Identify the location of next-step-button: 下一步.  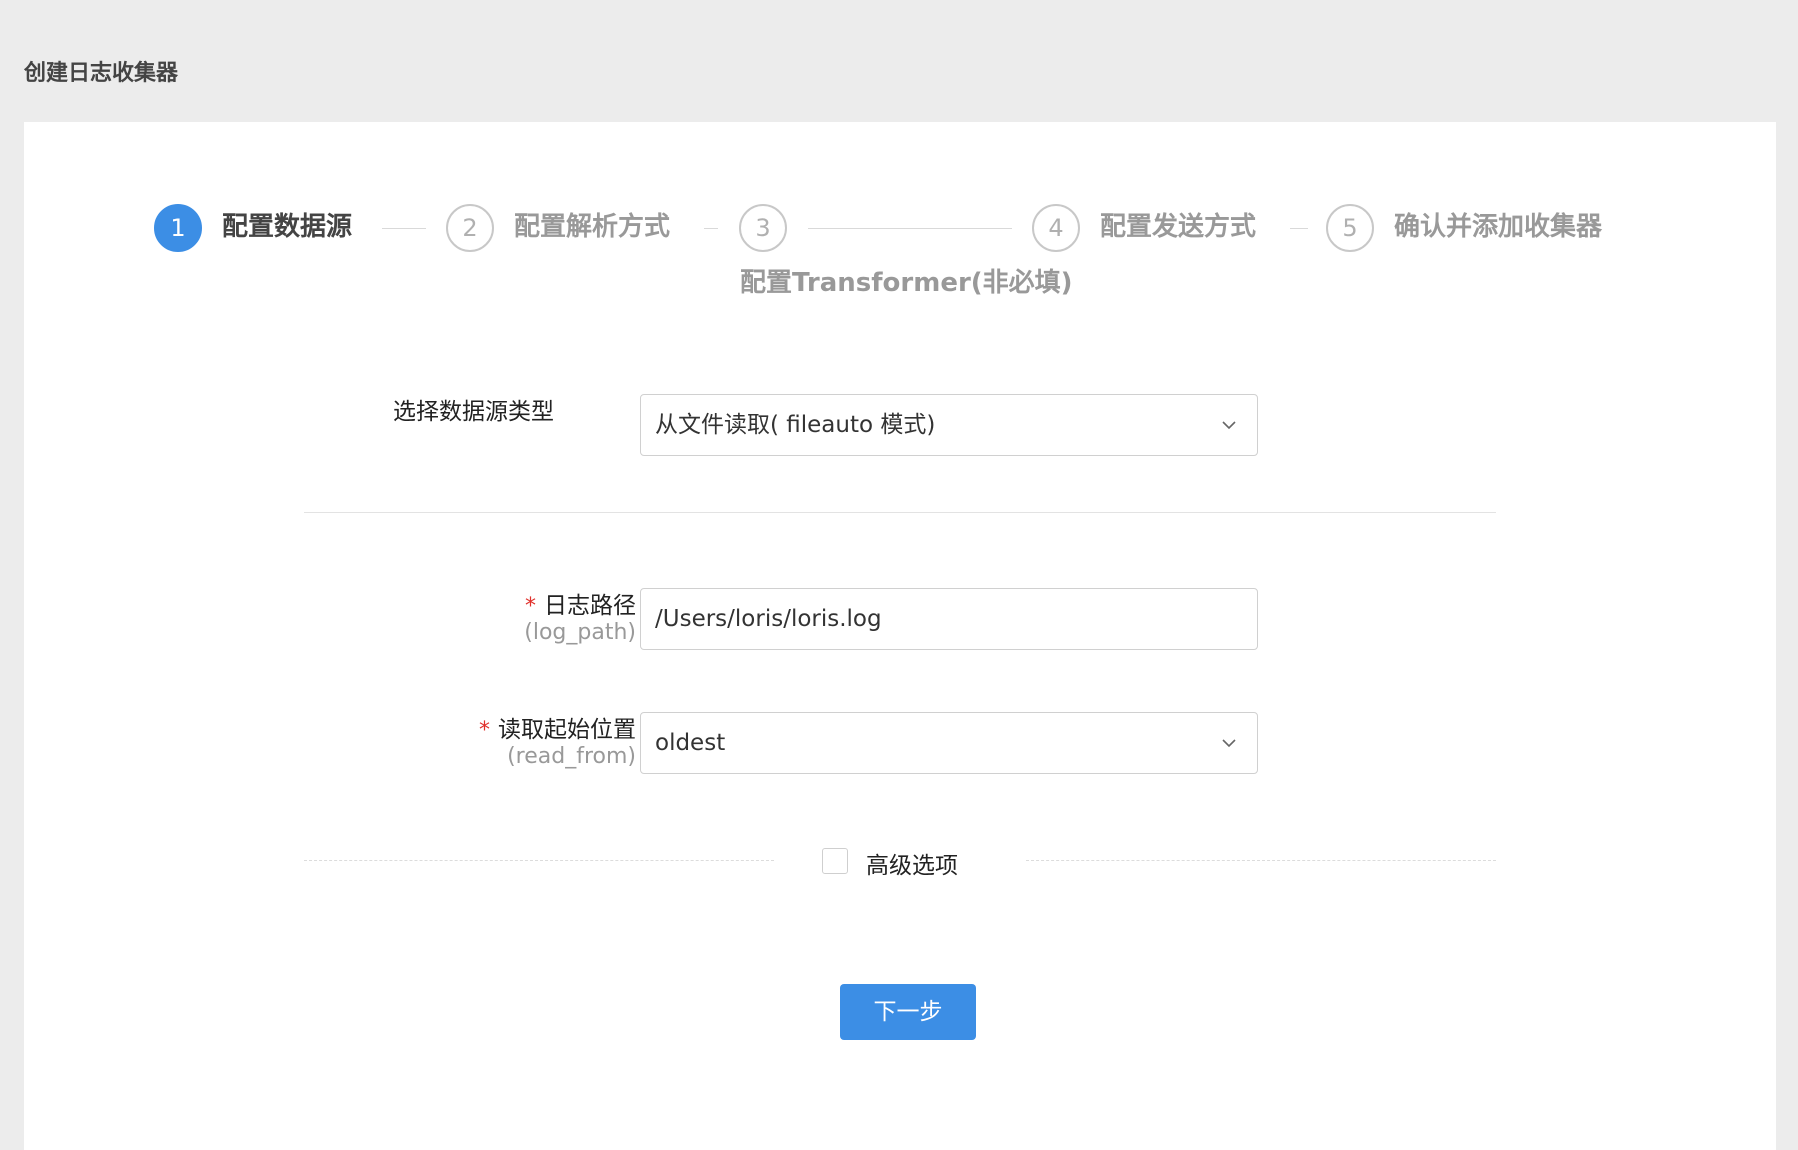
(908, 1012).